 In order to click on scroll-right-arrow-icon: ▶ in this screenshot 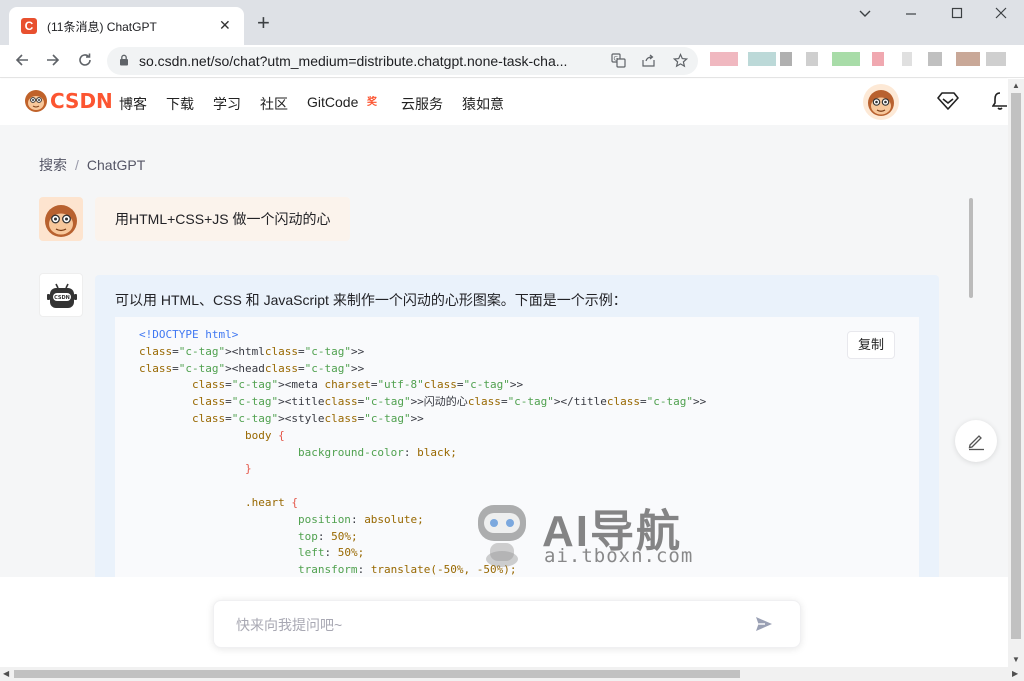, I will do `click(1015, 673)`.